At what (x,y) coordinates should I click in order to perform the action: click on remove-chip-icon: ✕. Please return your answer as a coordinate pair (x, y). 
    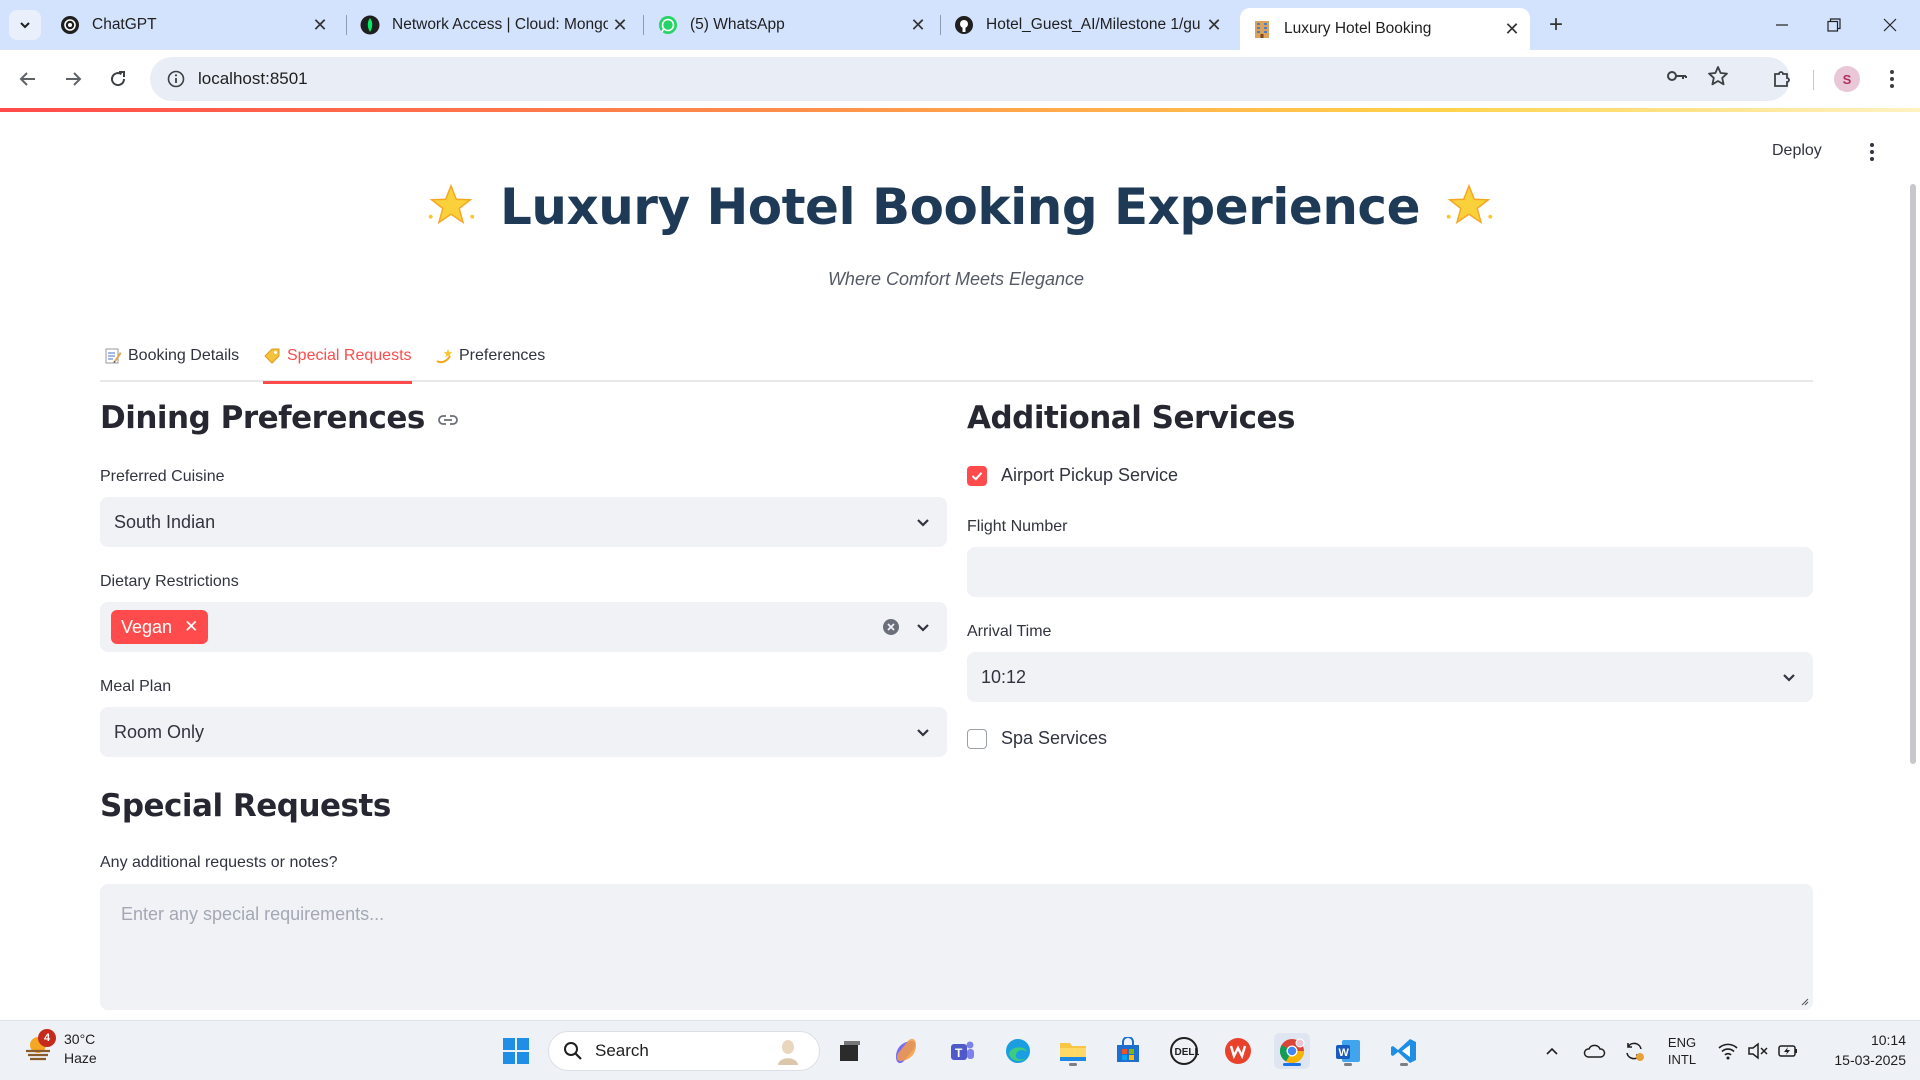
    Looking at the image, I should click on (191, 627).